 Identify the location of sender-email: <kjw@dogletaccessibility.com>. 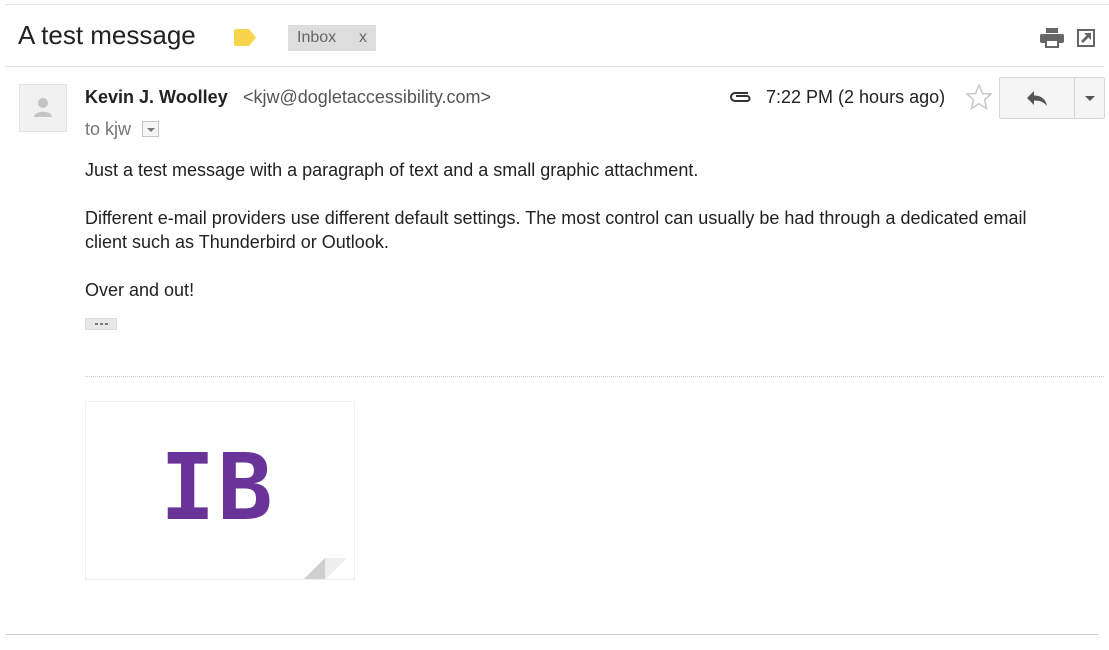
(367, 97).